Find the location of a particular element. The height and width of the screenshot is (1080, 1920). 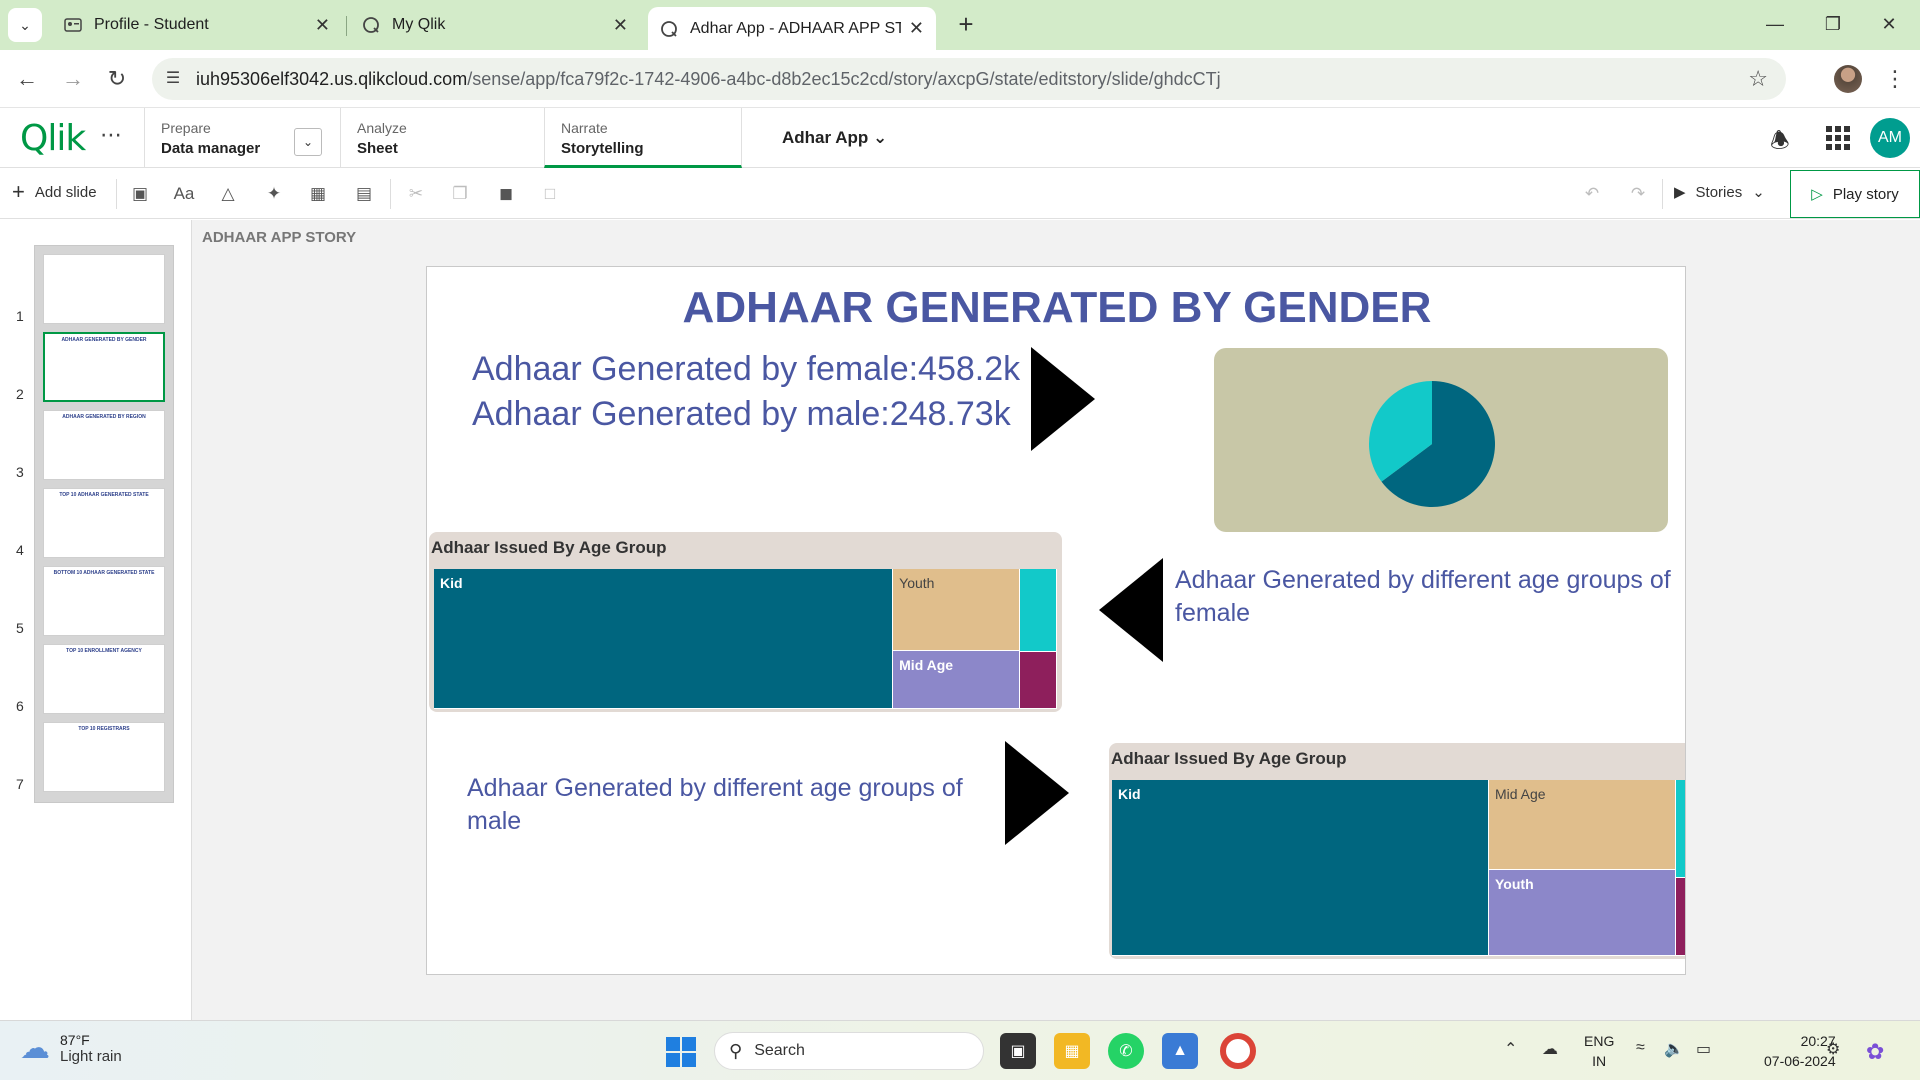

undo-icon: ↶ is located at coordinates (1592, 194).